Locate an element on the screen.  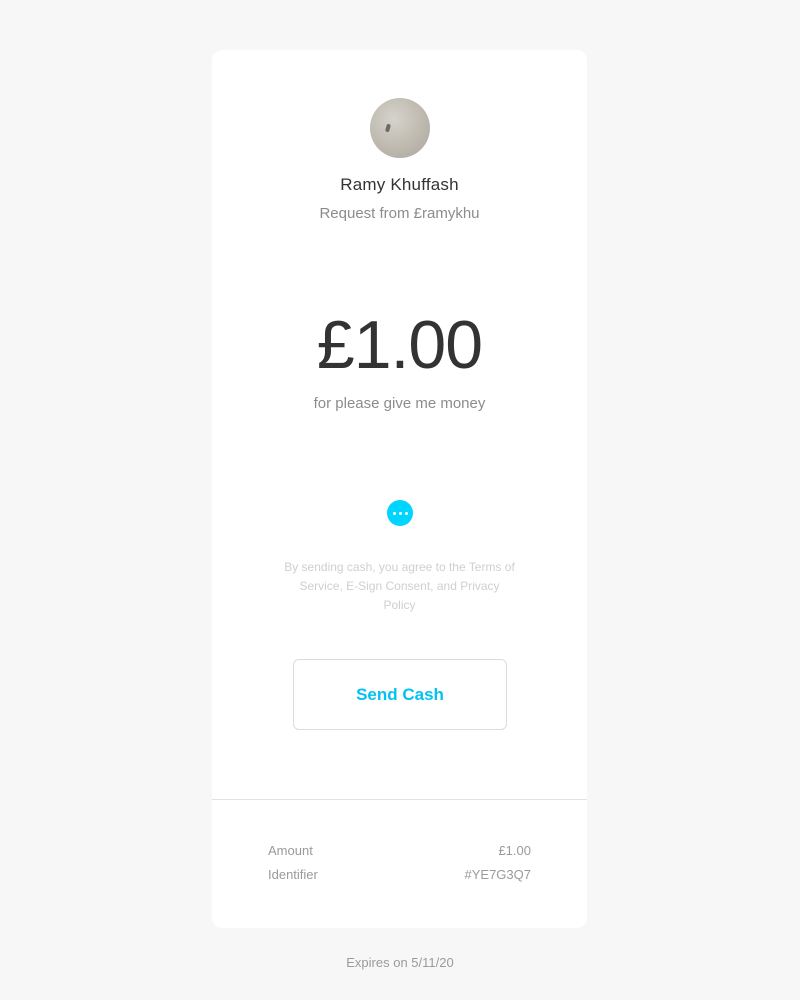
send-cash-button: Send Cash is located at coordinates (400, 694).